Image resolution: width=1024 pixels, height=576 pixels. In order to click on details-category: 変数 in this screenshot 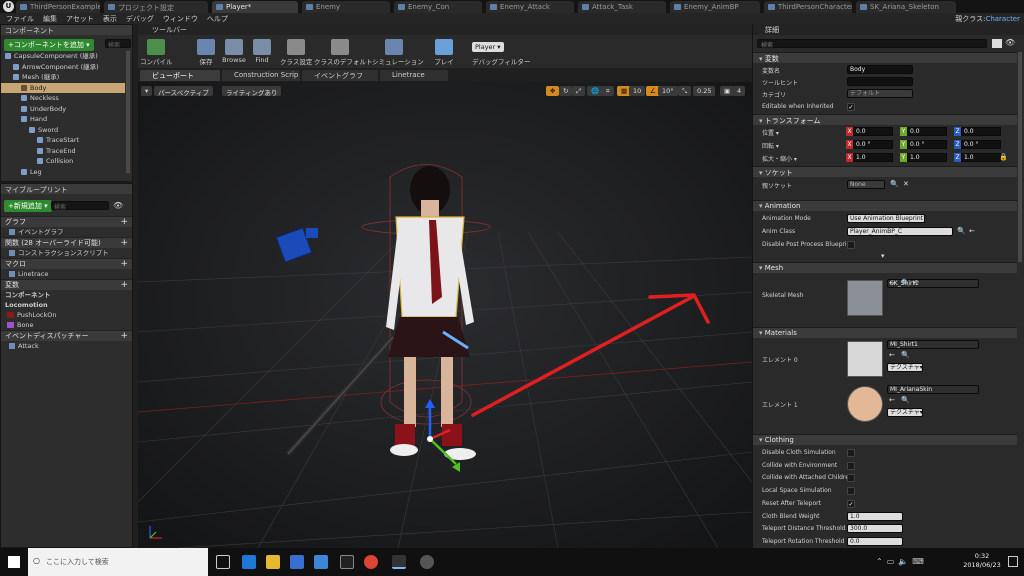, I will do `click(885, 57)`.